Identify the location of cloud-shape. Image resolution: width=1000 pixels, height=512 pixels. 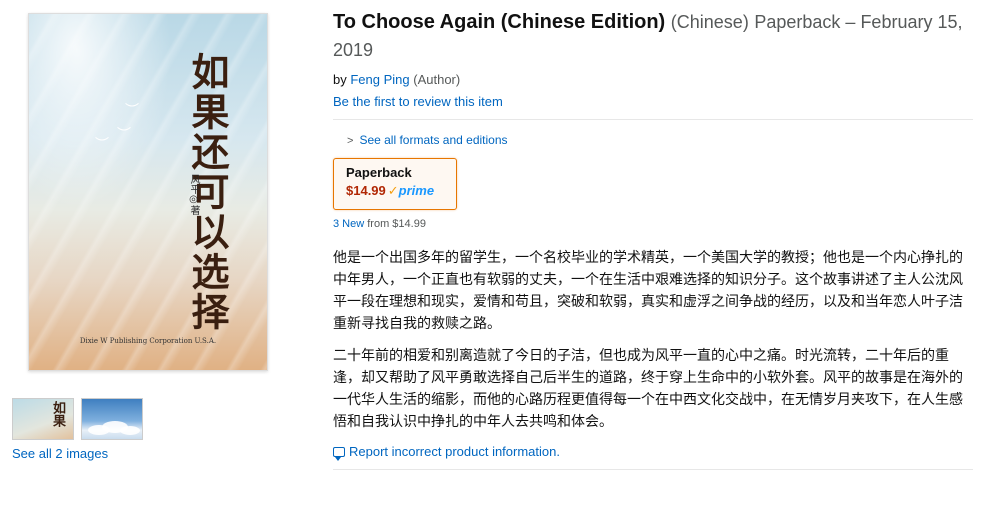
(130, 430).